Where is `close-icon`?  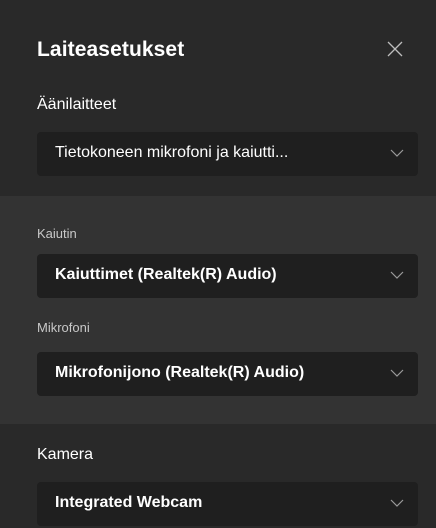
close-icon is located at coordinates (395, 49).